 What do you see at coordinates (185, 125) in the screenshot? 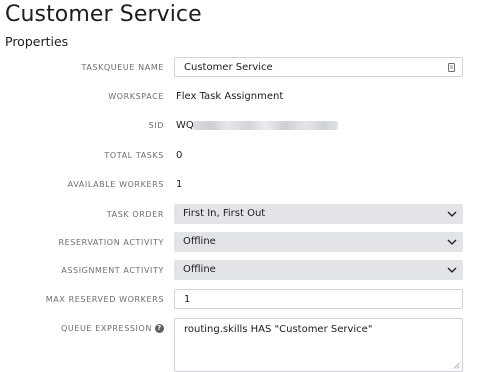
I see `sid-value: WQ` at bounding box center [185, 125].